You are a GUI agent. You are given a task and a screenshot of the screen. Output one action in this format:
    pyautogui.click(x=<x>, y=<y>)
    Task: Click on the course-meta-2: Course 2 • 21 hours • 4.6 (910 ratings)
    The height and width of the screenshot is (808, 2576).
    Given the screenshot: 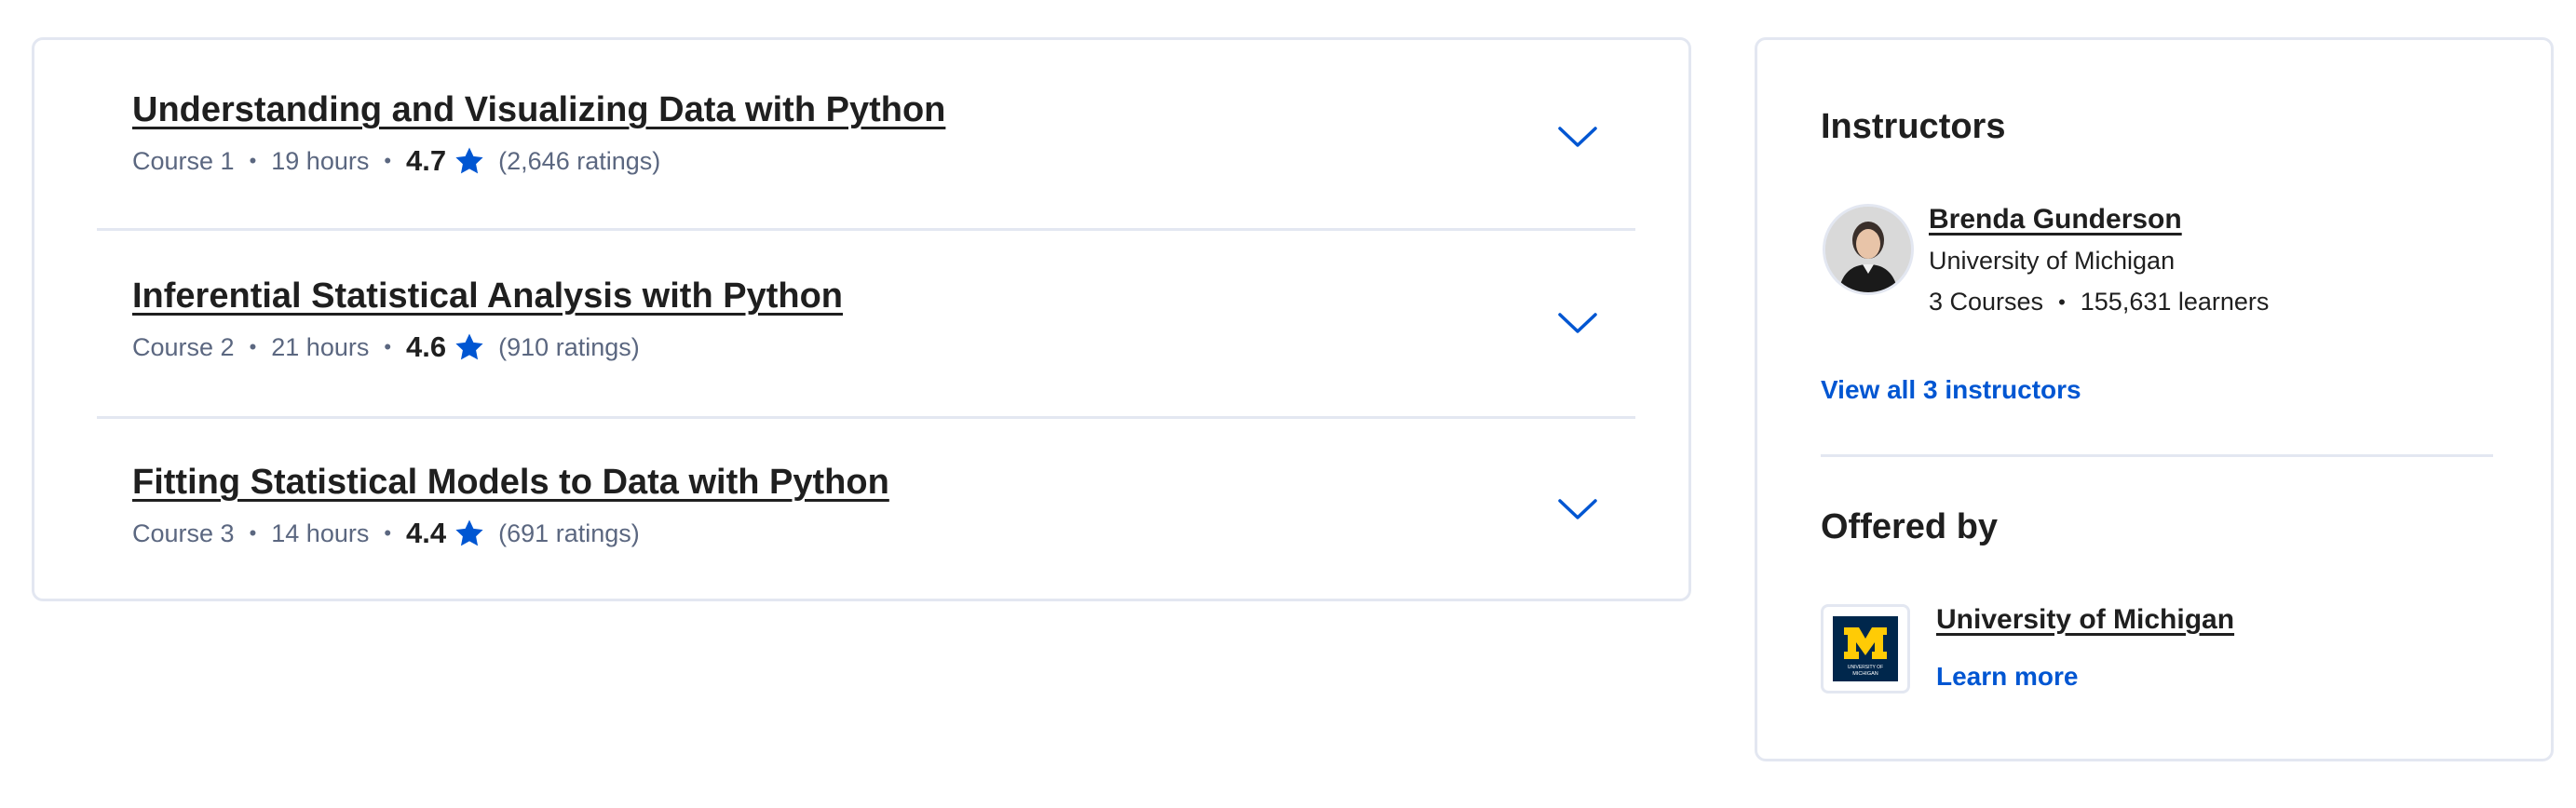 What is the action you would take?
    pyautogui.click(x=386, y=347)
    